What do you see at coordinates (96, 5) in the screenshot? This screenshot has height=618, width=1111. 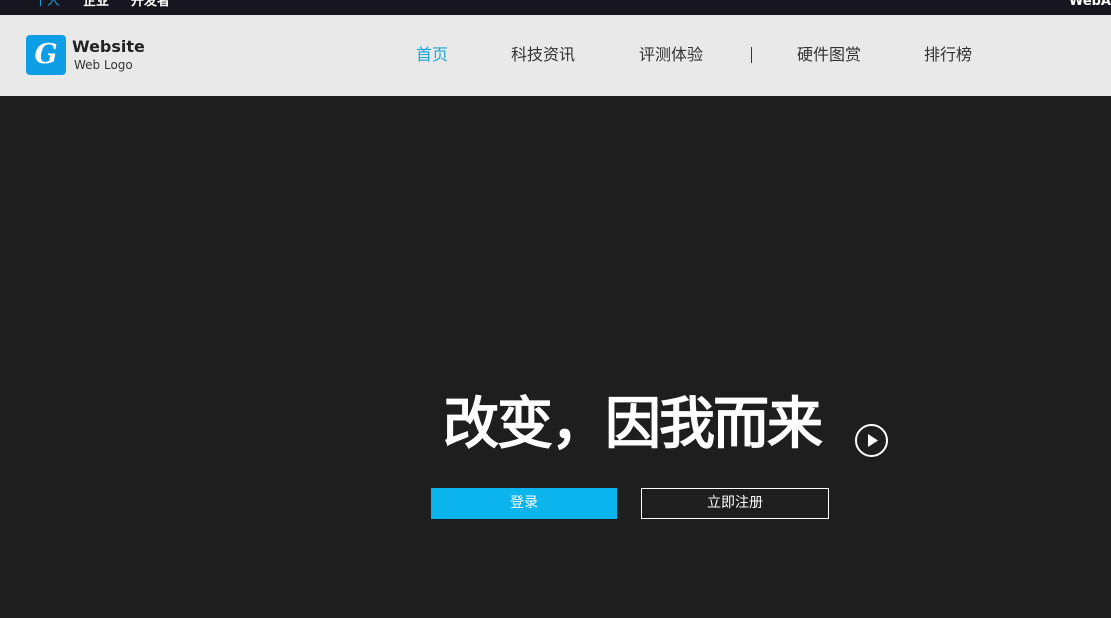 I see `topbar-link-enterprise: 企业` at bounding box center [96, 5].